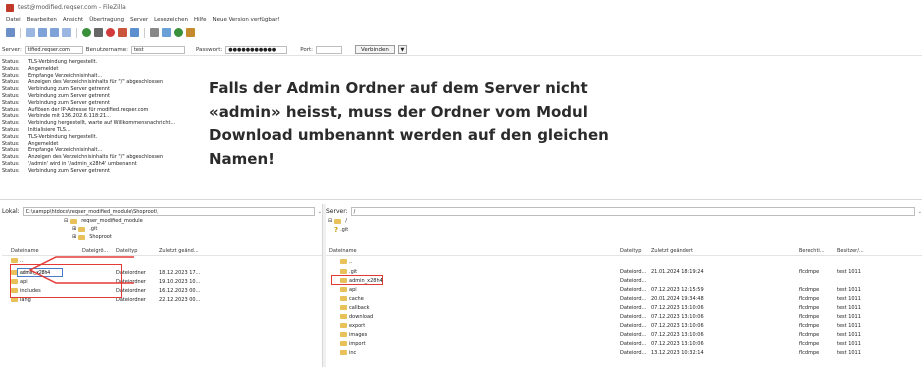  What do you see at coordinates (624, 230) in the screenshot?
I see `remote-directory-tree: ⊟ / ? .git` at bounding box center [624, 230].